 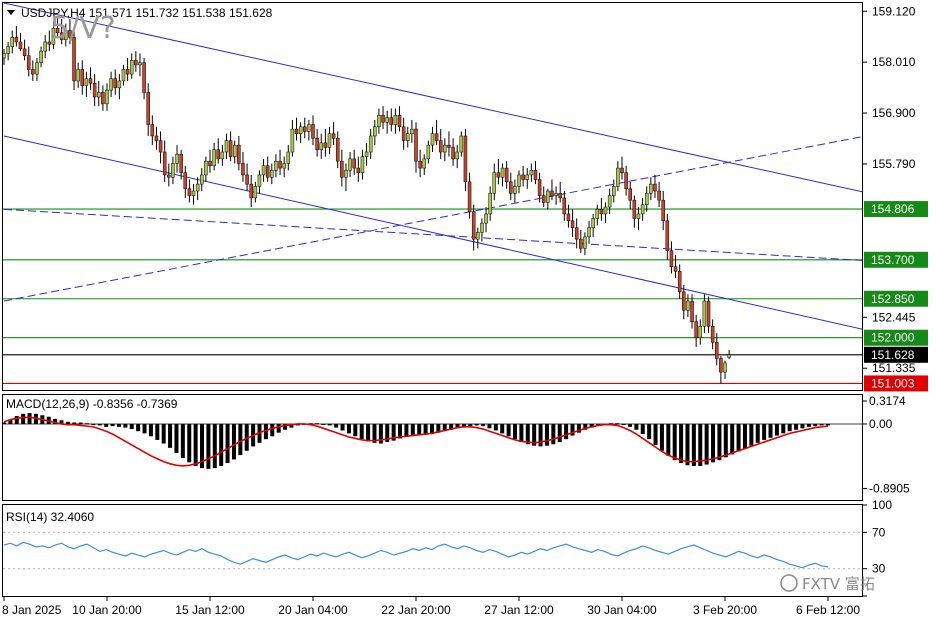 What do you see at coordinates (894, 113) in the screenshot?
I see `price-tick-label: 156.900` at bounding box center [894, 113].